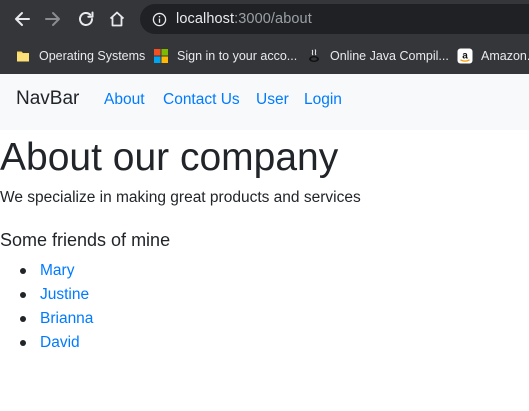 The width and height of the screenshot is (529, 411). What do you see at coordinates (22, 19) in the screenshot?
I see `back-icon` at bounding box center [22, 19].